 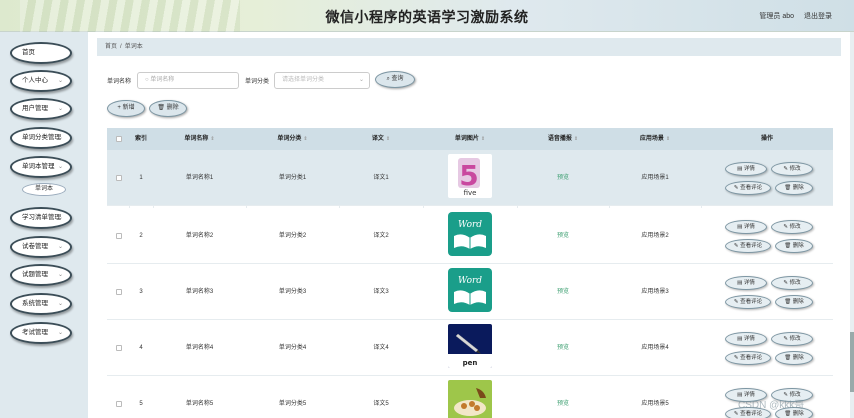 What do you see at coordinates (381, 178) in the screenshot?
I see `cell-translation: 译文1` at bounding box center [381, 178].